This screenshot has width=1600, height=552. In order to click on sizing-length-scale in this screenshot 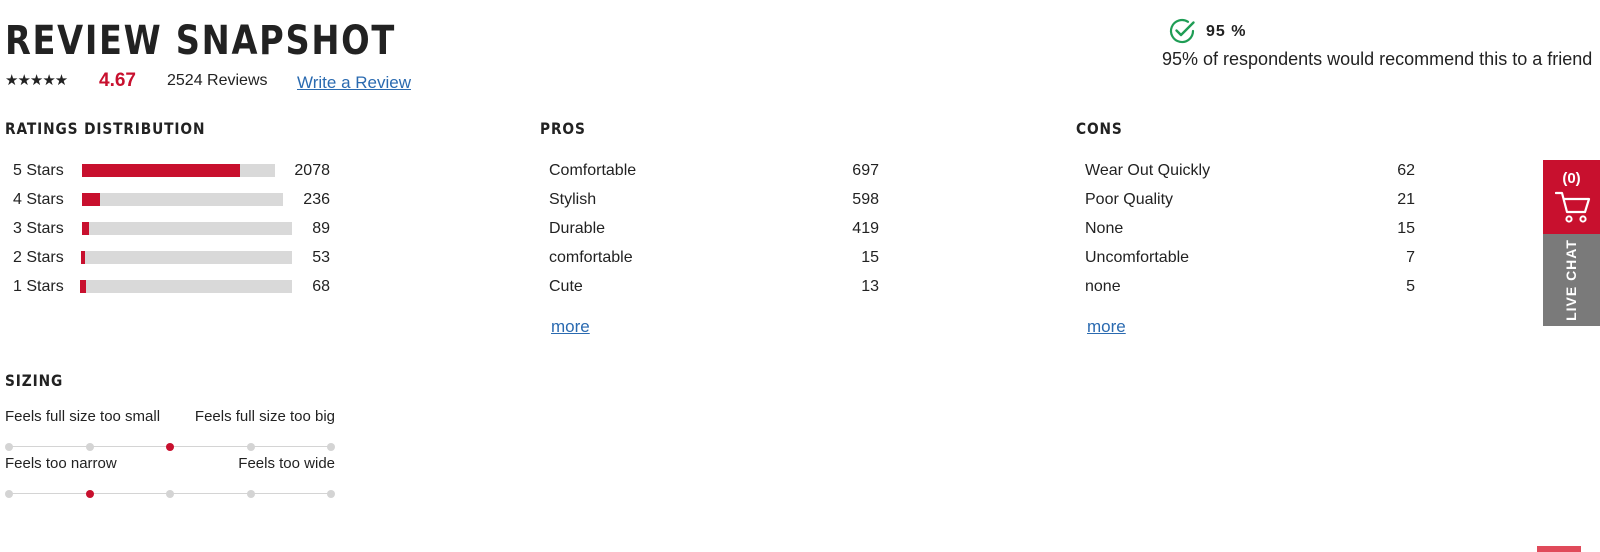, I will do `click(170, 447)`.